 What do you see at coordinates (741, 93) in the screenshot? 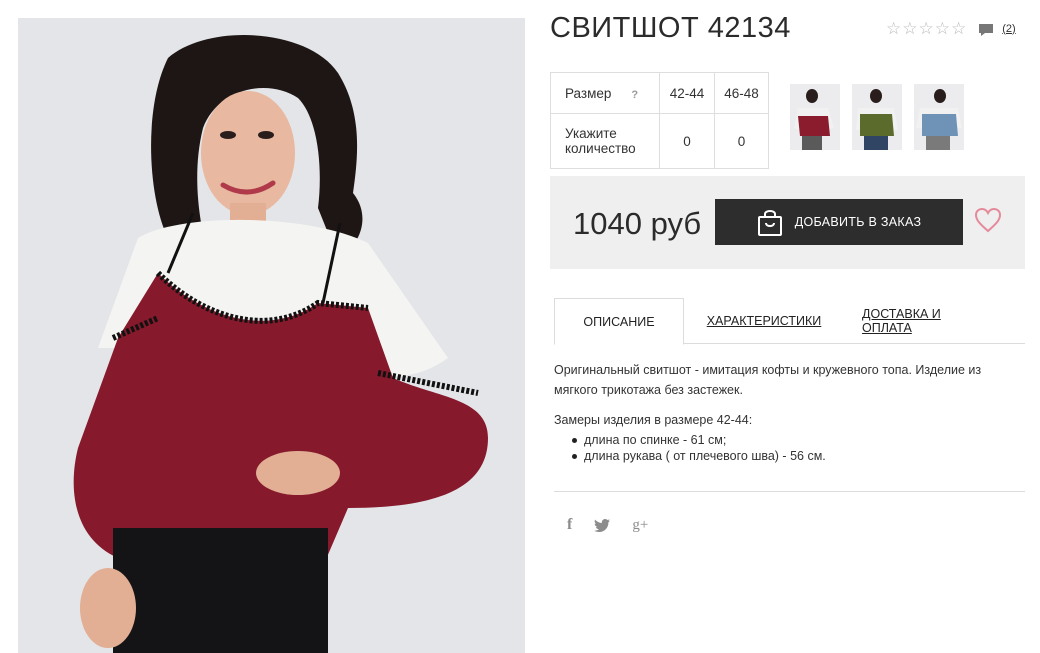
I see `size-option: 46-48` at bounding box center [741, 93].